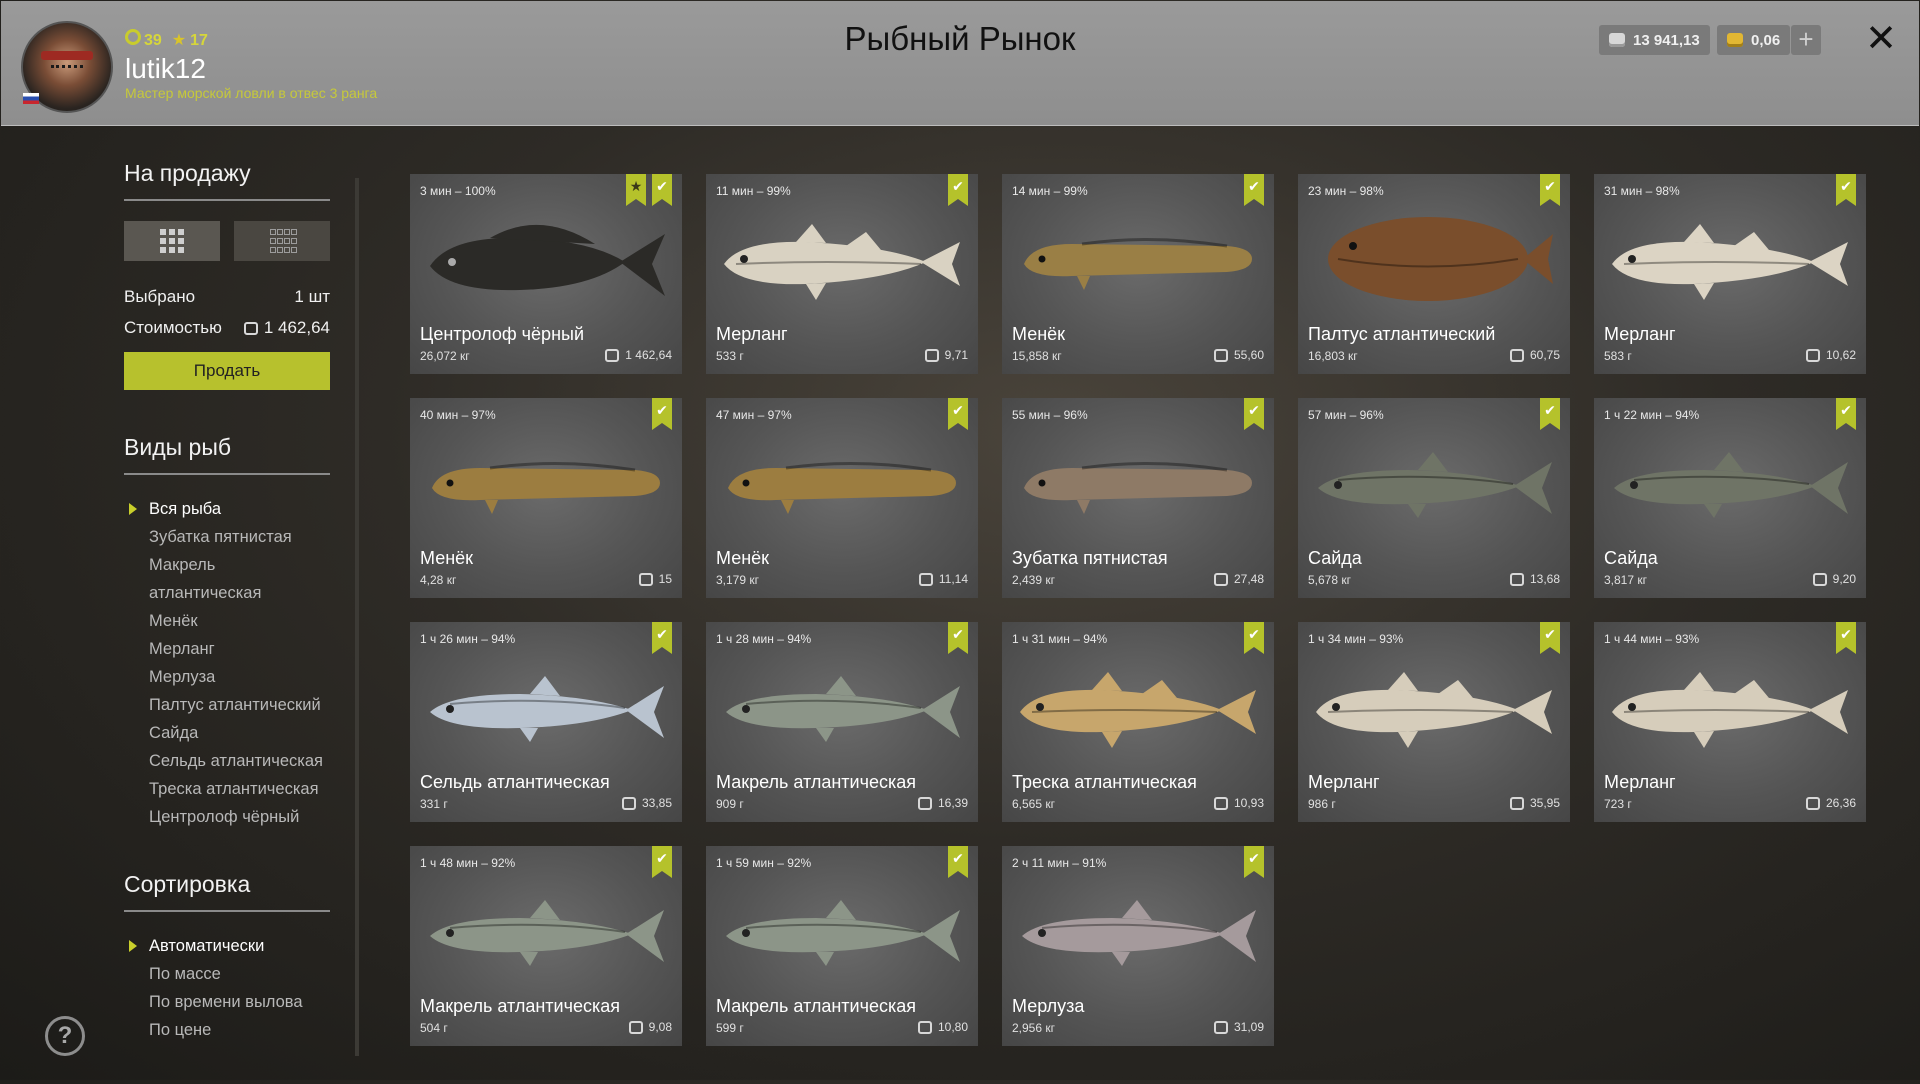 The height and width of the screenshot is (1084, 1920). I want to click on fish-card: 57 мин – 96% ✔ Сайда 5,678 кг 13,68, so click(1434, 498).